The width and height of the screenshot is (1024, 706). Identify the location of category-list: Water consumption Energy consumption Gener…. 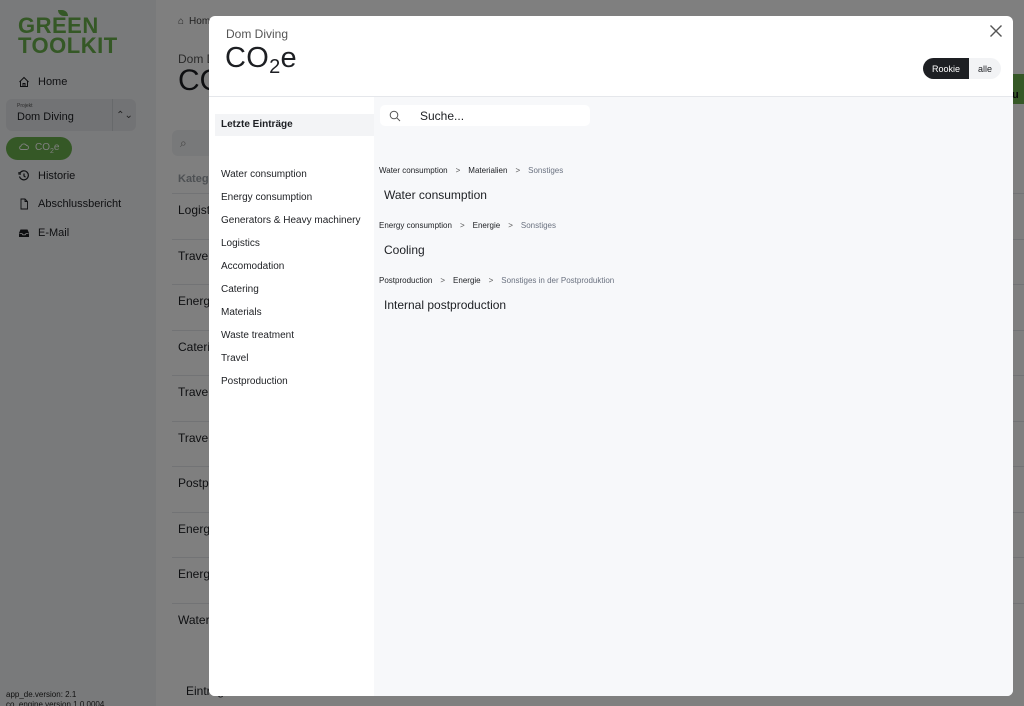
(291, 284).